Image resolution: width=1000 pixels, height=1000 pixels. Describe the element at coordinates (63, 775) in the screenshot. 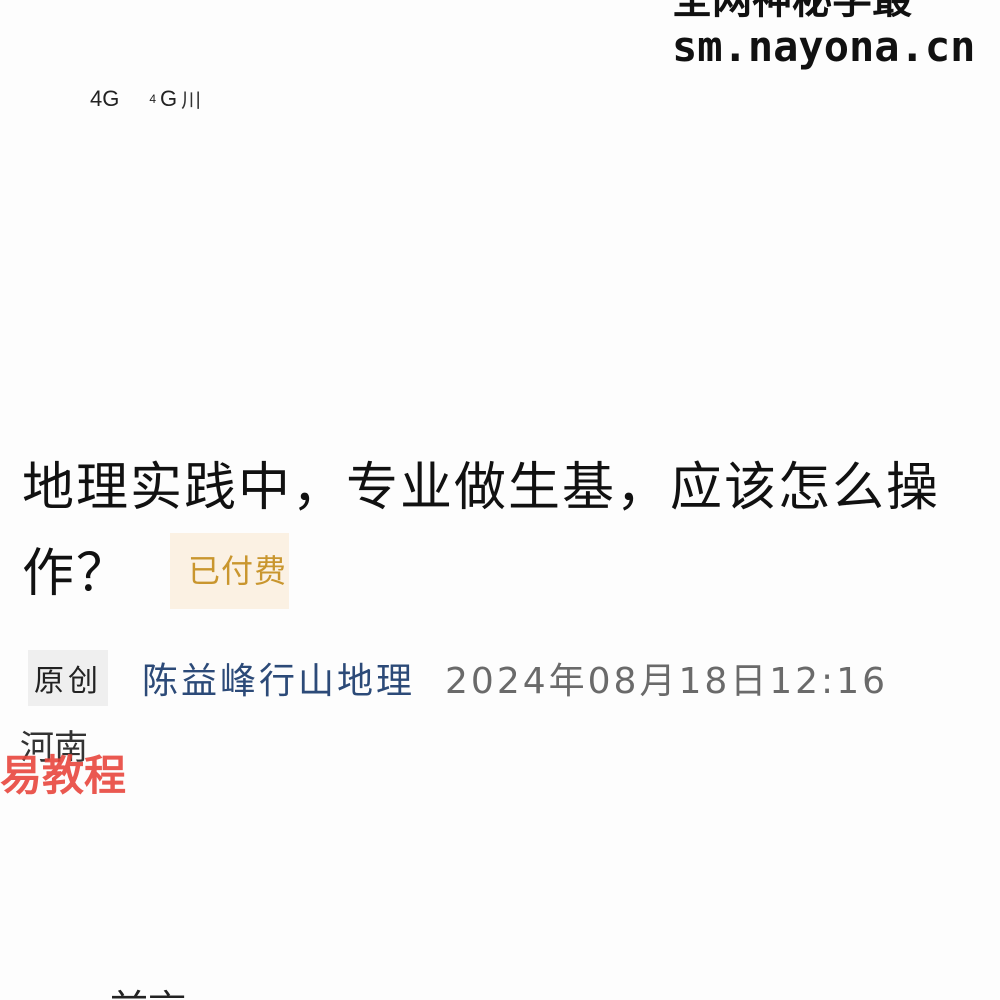

I see `overlay-watermark: 易教程` at that location.